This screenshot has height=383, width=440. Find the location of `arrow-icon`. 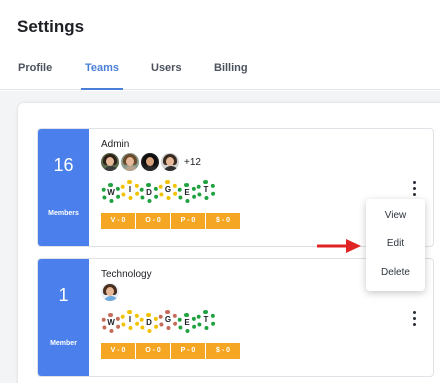

arrow-icon is located at coordinates (339, 246).